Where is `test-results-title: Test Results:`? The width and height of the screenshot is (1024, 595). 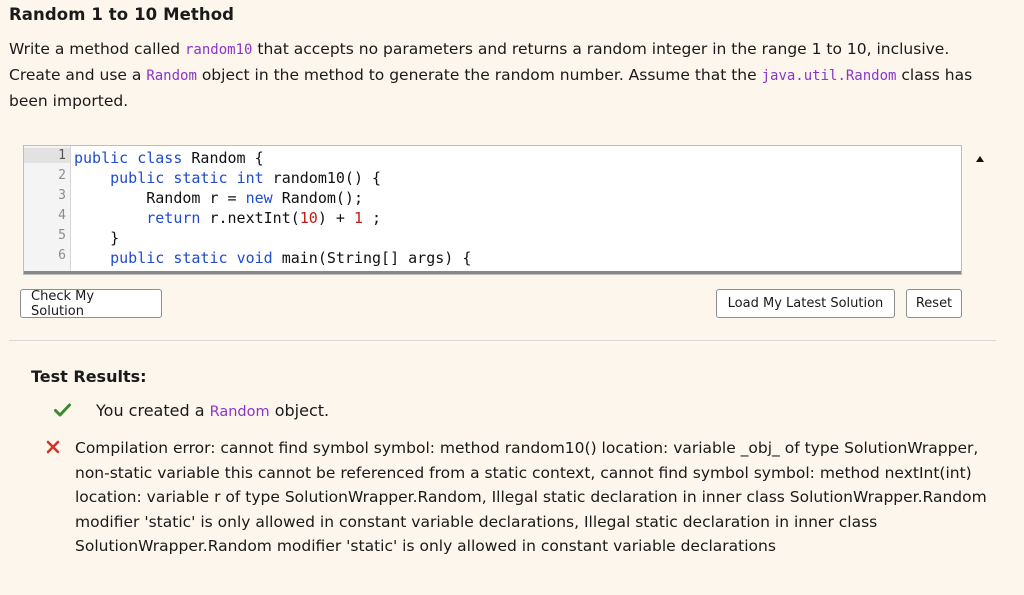 test-results-title: Test Results: is located at coordinates (89, 376).